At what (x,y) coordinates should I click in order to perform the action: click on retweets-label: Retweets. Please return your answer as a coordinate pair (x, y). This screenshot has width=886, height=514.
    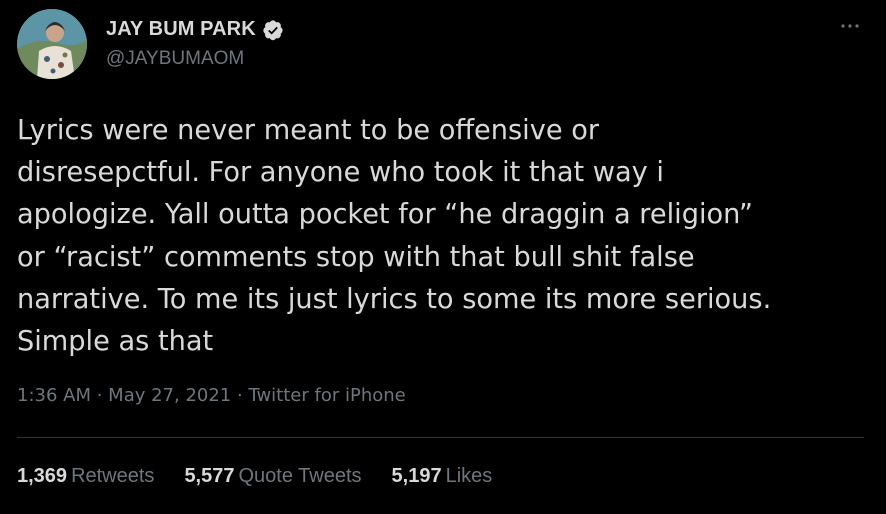
    Looking at the image, I should click on (113, 476).